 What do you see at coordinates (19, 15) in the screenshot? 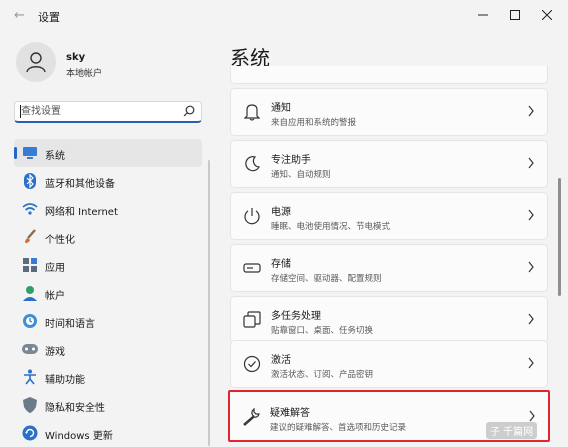
I see `back-arrow-icon: ←` at bounding box center [19, 15].